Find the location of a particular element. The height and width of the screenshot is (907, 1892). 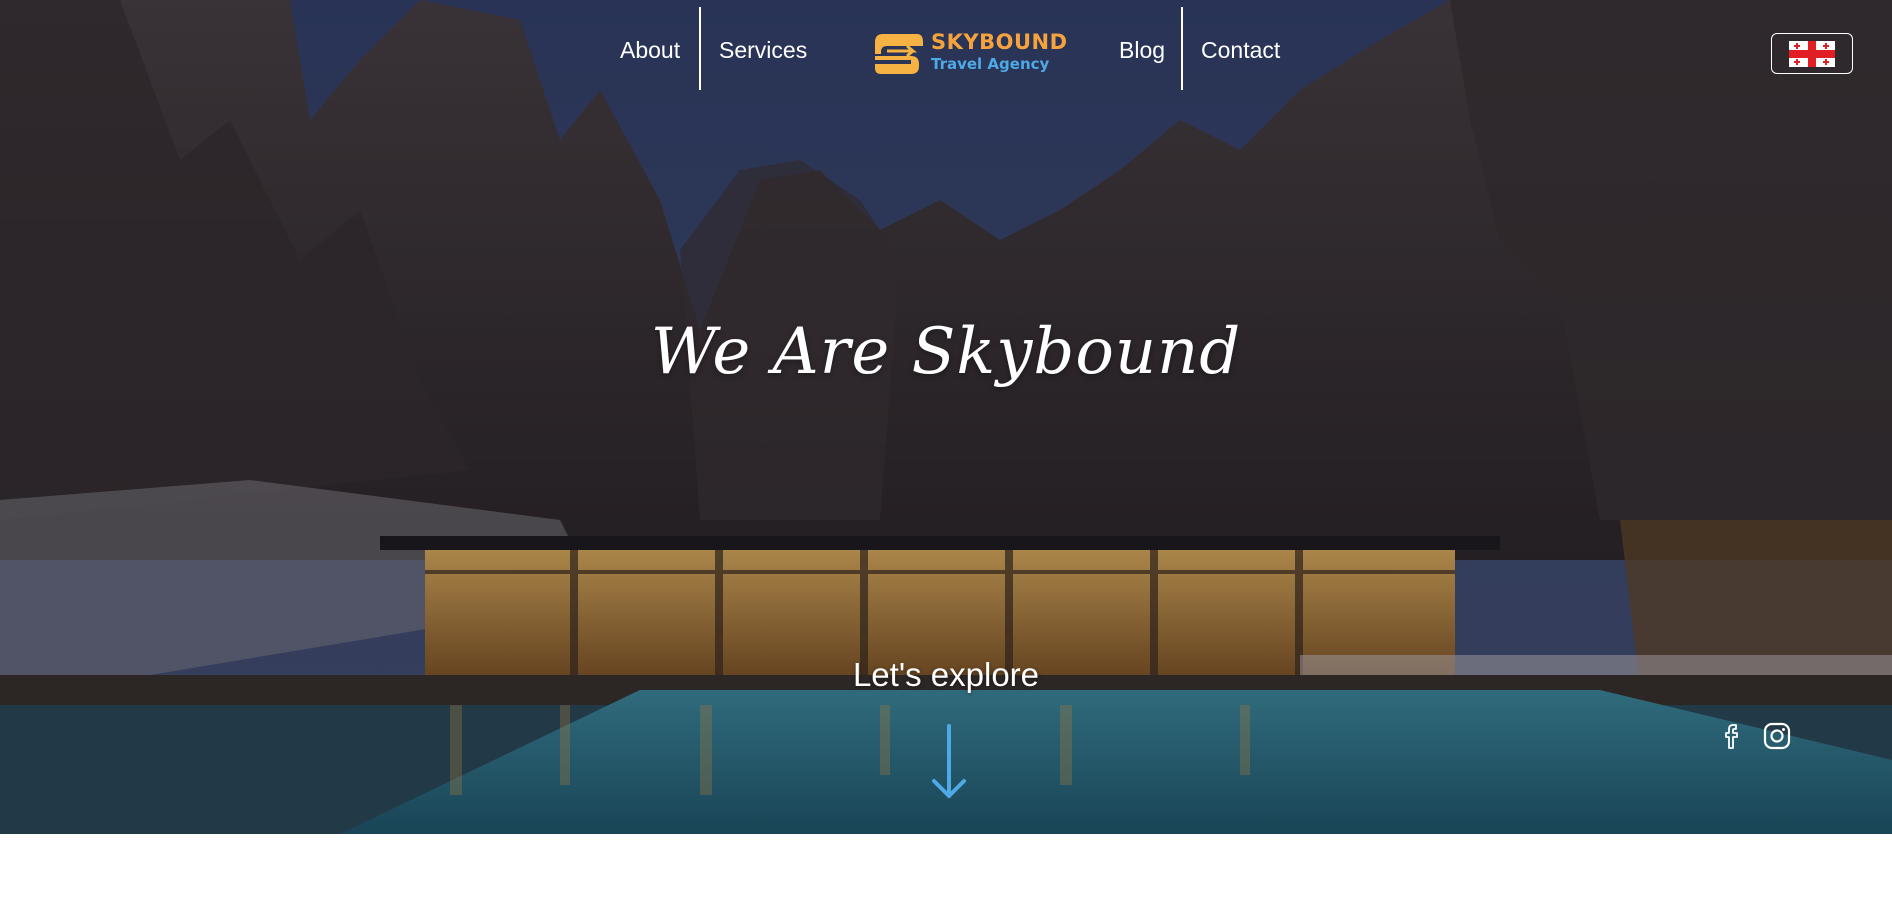

facebook-link is located at coordinates (1733, 736).